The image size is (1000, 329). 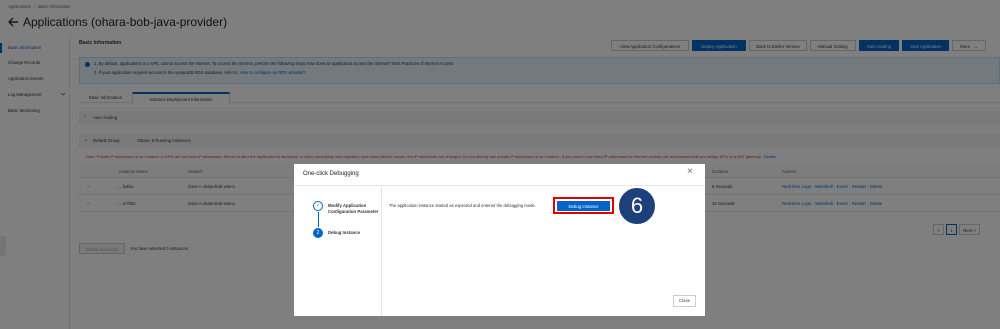 I want to click on close-button: Close, so click(x=684, y=301).